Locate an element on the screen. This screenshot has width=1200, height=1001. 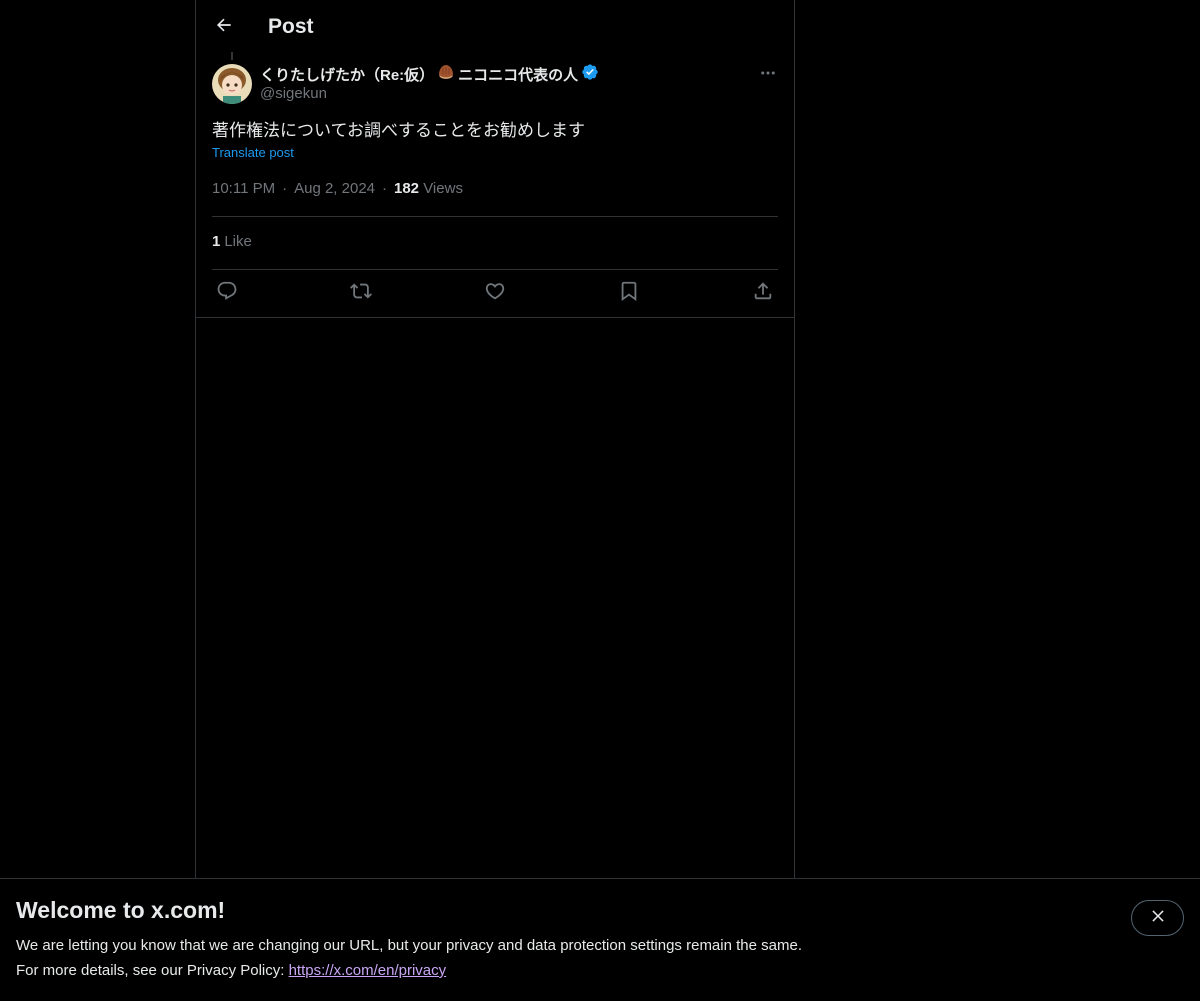
likes-count: 1 is located at coordinates (216, 241).